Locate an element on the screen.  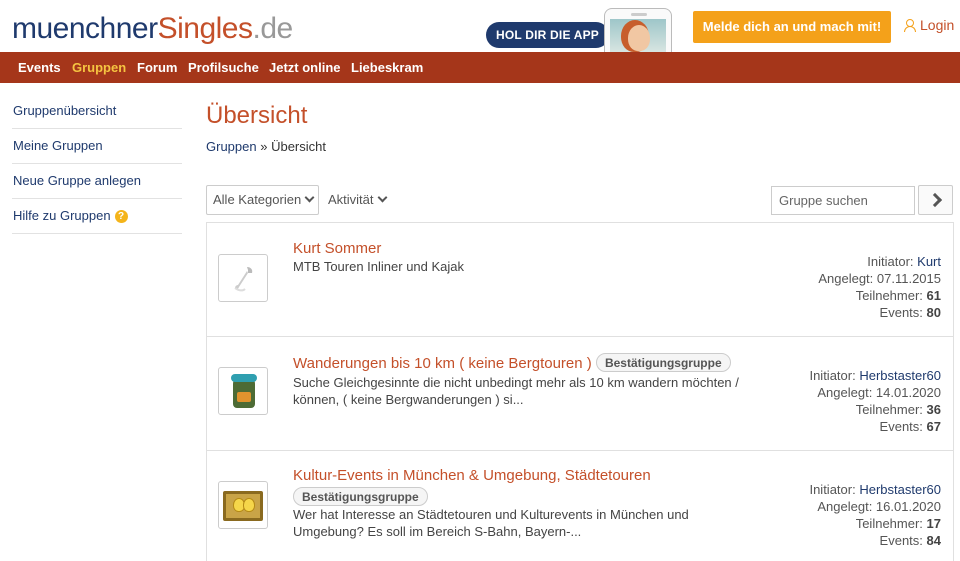
nav-item-jetzt-online: Jetzt online is located at coordinates (305, 67).